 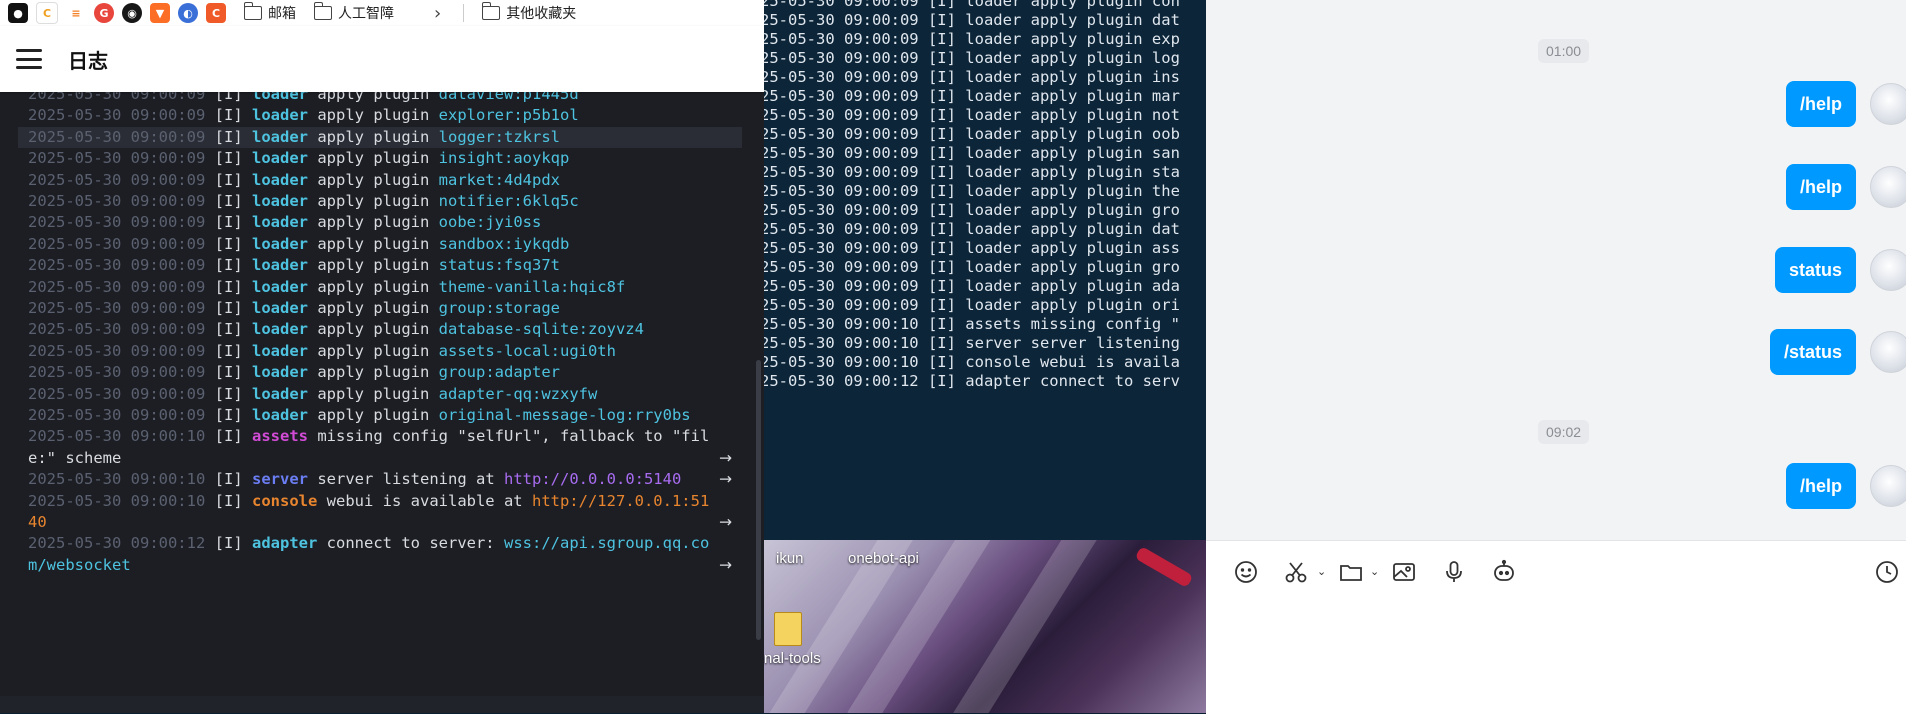 What do you see at coordinates (1564, 432) in the screenshot?
I see `time-chip: 09:02` at bounding box center [1564, 432].